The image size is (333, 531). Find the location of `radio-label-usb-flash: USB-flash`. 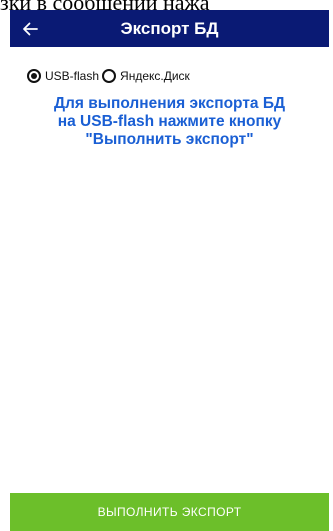

radio-label-usb-flash: USB-flash is located at coordinates (72, 76).